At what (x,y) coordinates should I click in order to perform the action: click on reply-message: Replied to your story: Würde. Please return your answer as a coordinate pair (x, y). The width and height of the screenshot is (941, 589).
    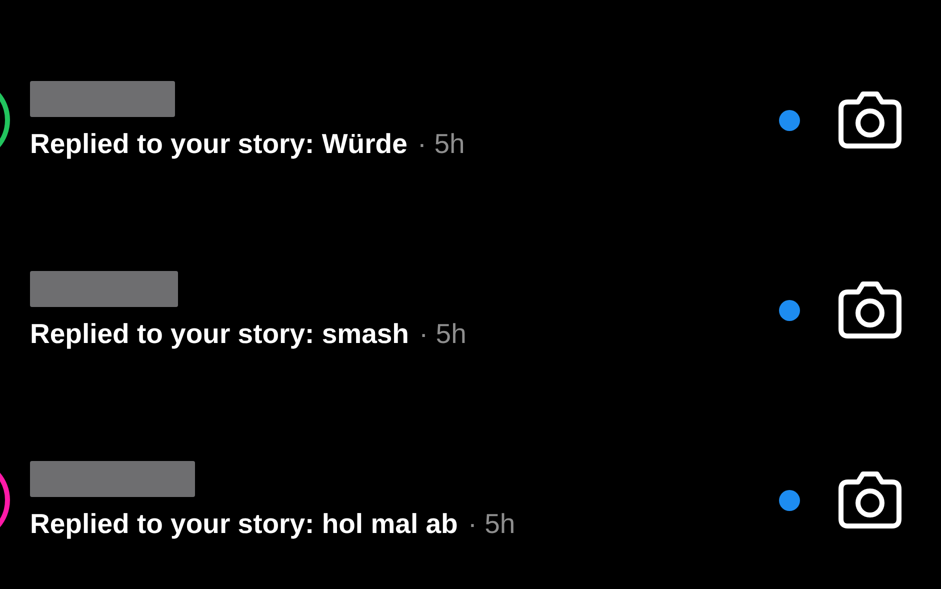
    Looking at the image, I should click on (219, 143).